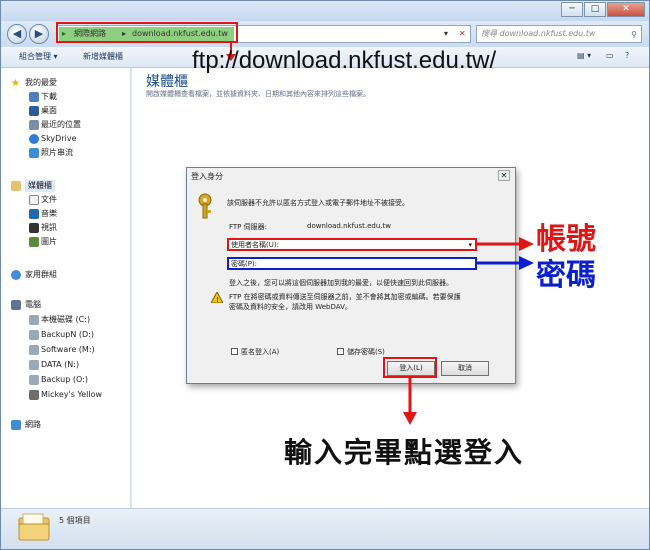  I want to click on sidebar-item-pictures: 圖片, so click(49, 242).